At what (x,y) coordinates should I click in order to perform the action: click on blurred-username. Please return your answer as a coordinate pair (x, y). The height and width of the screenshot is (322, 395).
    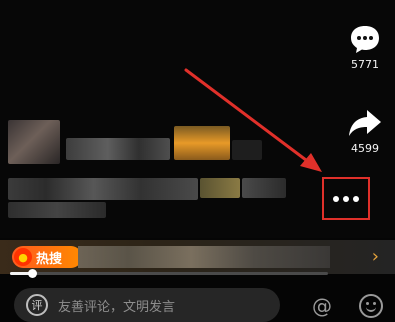
    Looking at the image, I should click on (118, 149).